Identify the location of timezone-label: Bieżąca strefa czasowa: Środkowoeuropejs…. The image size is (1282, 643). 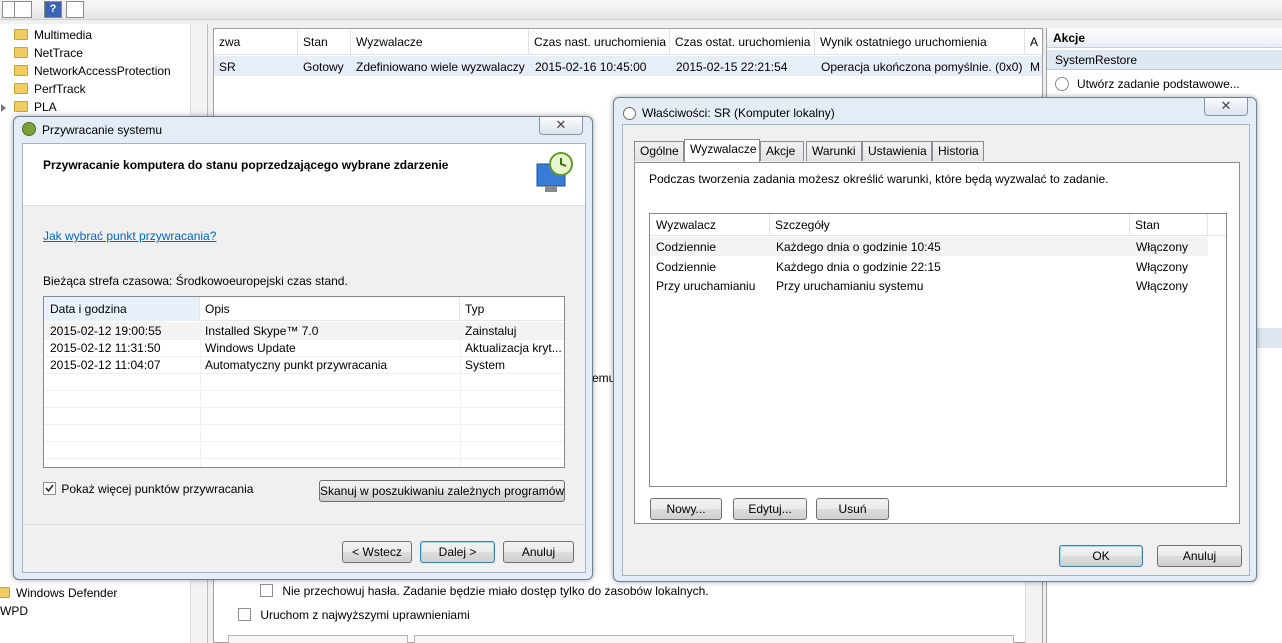
(195, 281).